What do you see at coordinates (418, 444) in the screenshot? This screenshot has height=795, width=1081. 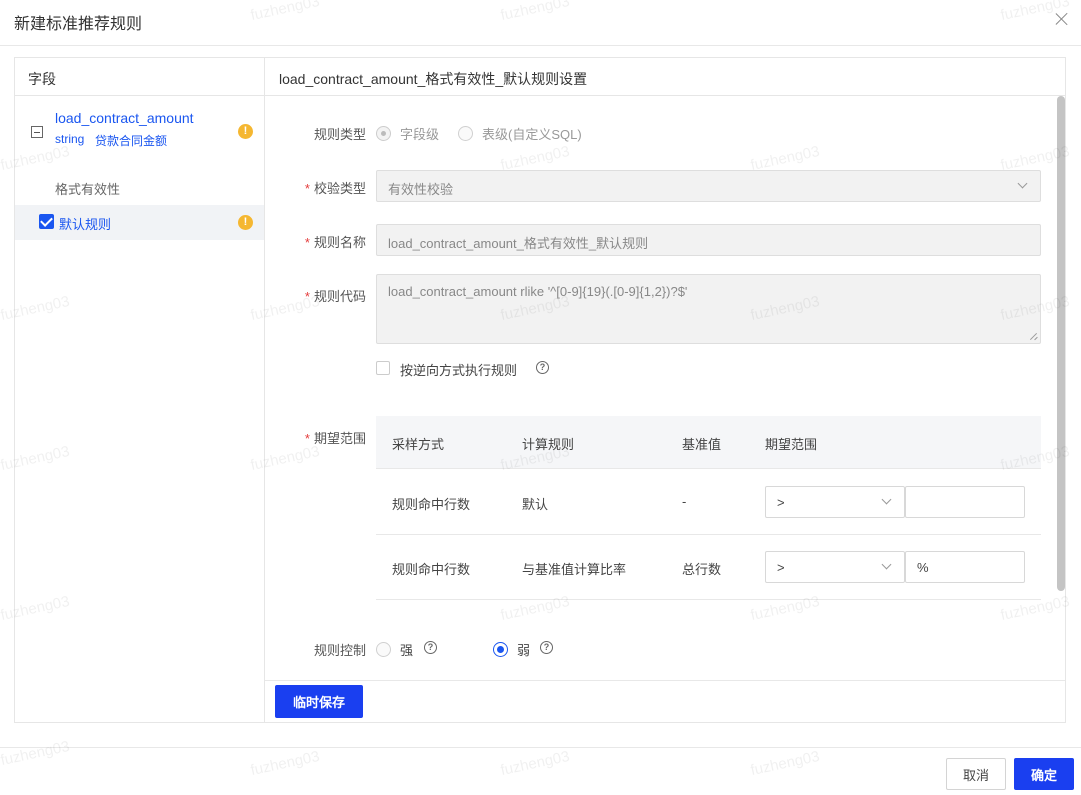 I see `column-header: 采样方式` at bounding box center [418, 444].